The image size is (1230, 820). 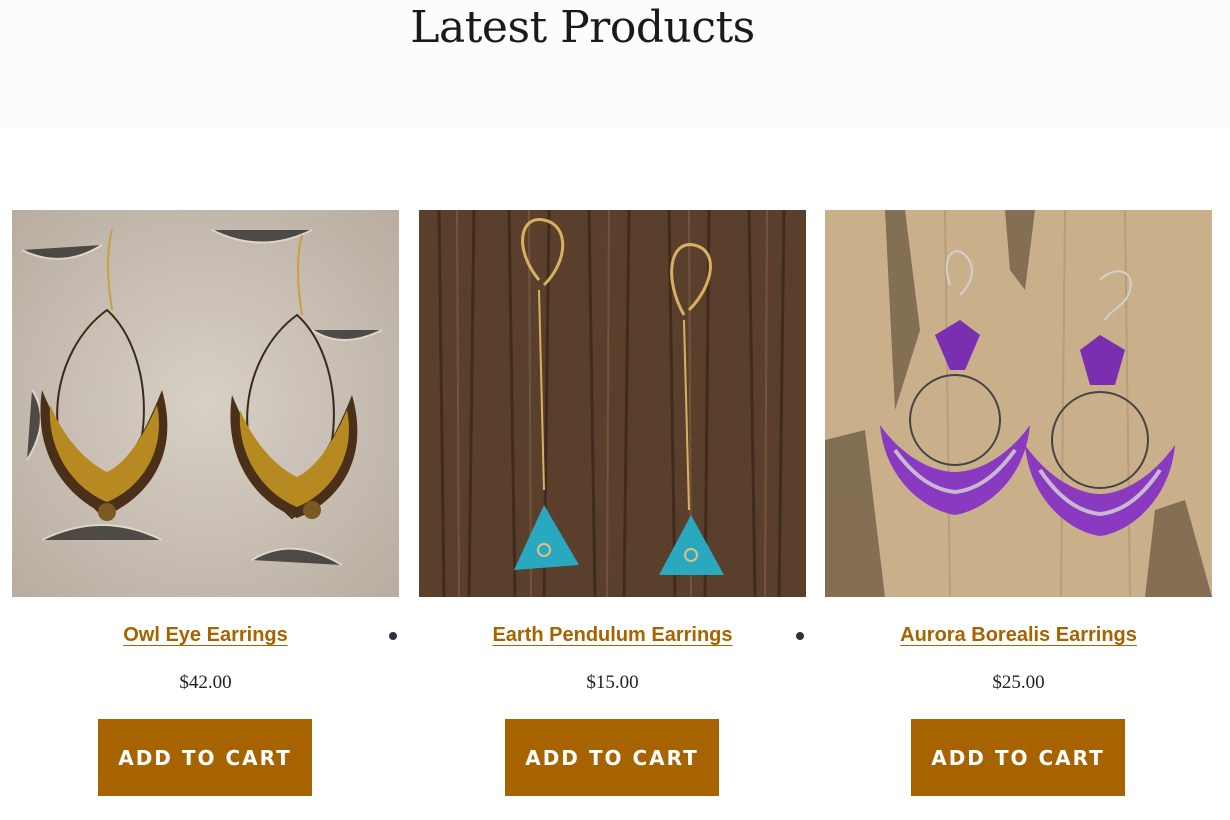 What do you see at coordinates (1018, 682) in the screenshot?
I see `product-price: $25.00` at bounding box center [1018, 682].